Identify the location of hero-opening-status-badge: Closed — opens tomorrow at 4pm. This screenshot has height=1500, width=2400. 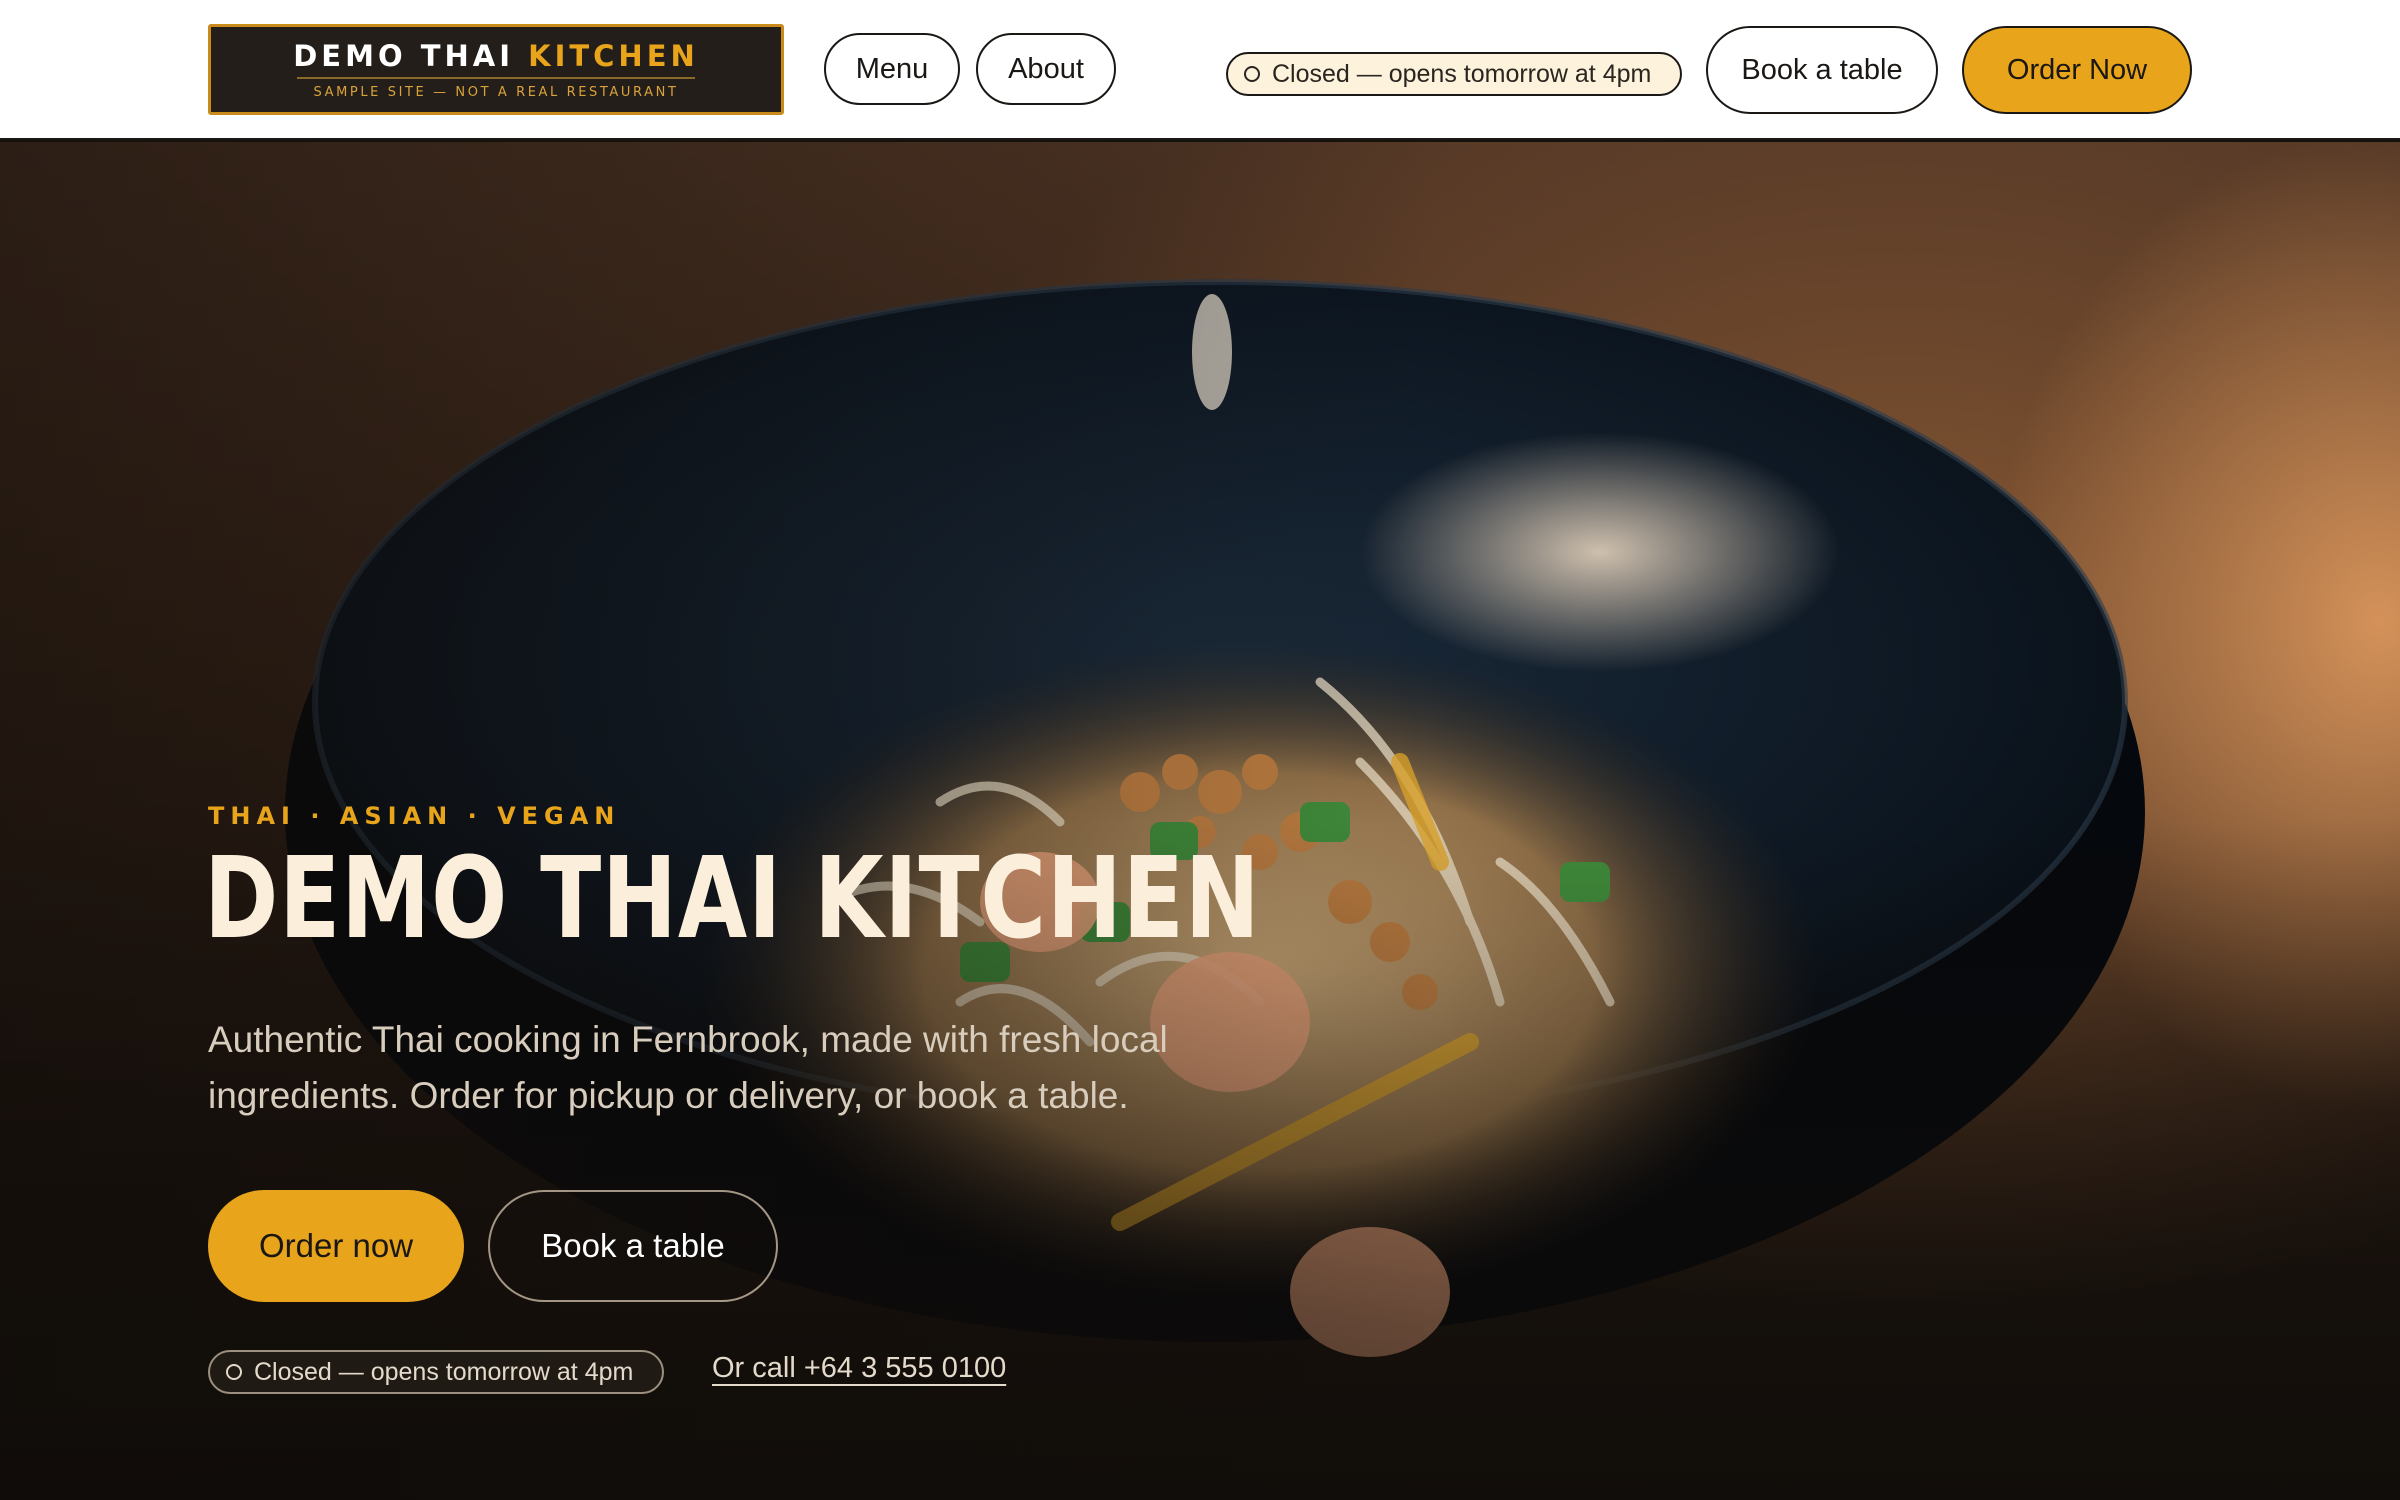
(436, 1372).